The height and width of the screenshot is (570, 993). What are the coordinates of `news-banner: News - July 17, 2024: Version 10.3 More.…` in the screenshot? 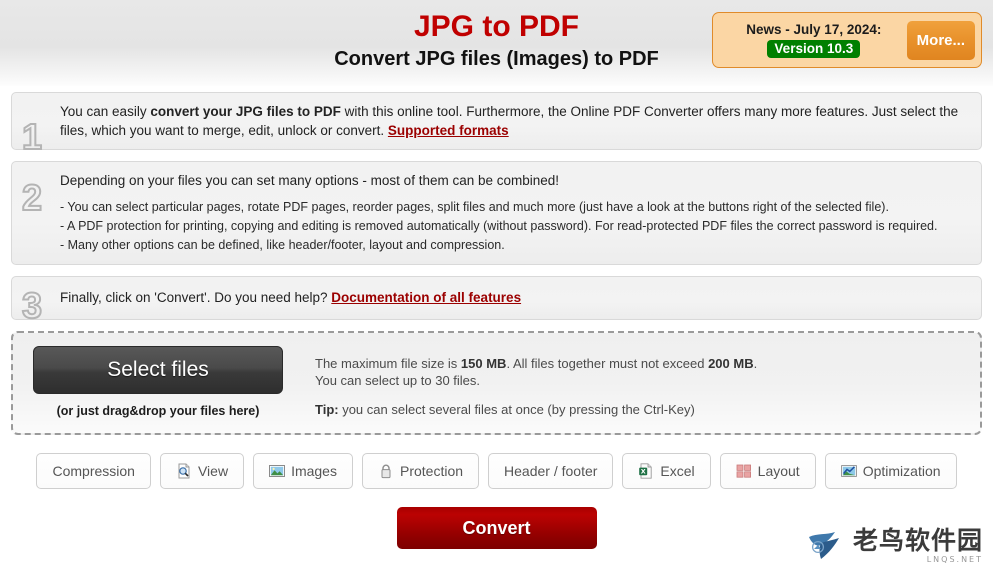 It's located at (847, 40).